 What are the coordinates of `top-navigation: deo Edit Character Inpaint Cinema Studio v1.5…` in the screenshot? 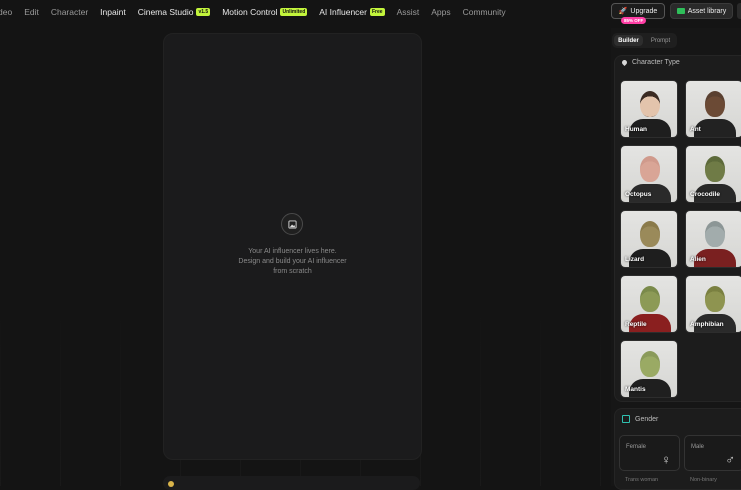 It's located at (300, 12).